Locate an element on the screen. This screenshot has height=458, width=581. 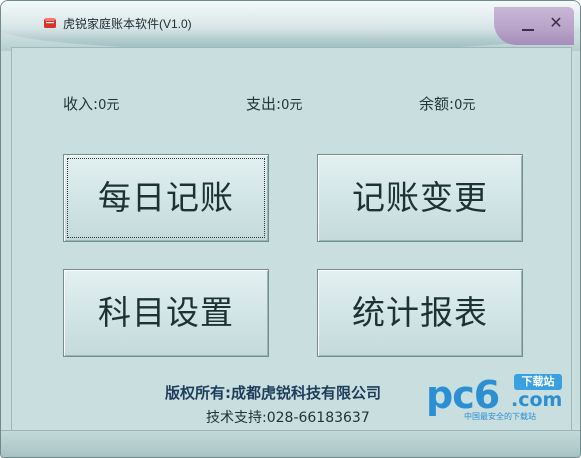
ledger-book-icon is located at coordinates (50, 23).